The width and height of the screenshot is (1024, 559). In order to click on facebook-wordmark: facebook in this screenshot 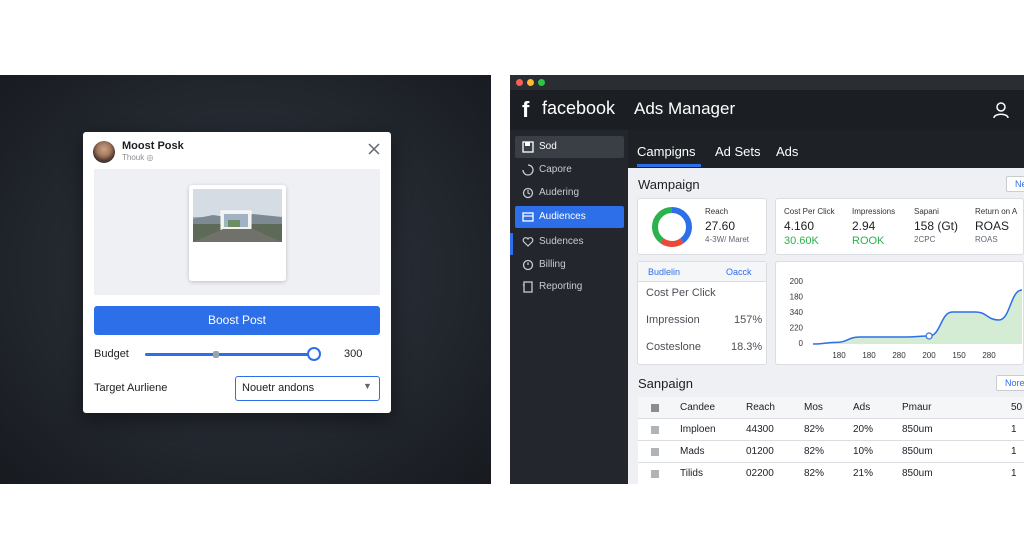, I will do `click(578, 108)`.